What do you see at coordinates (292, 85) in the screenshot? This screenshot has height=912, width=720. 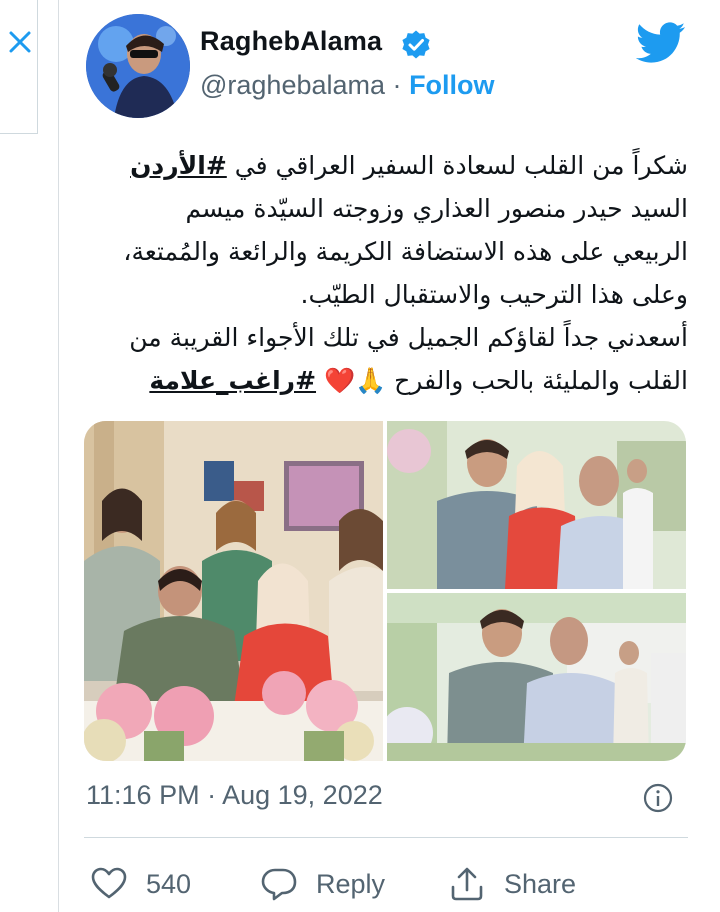 I see `author-handle: @raghebalama` at bounding box center [292, 85].